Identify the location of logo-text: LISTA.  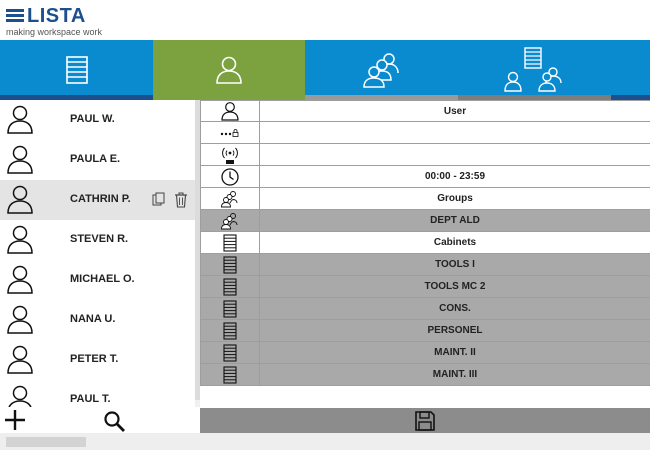
(56, 16).